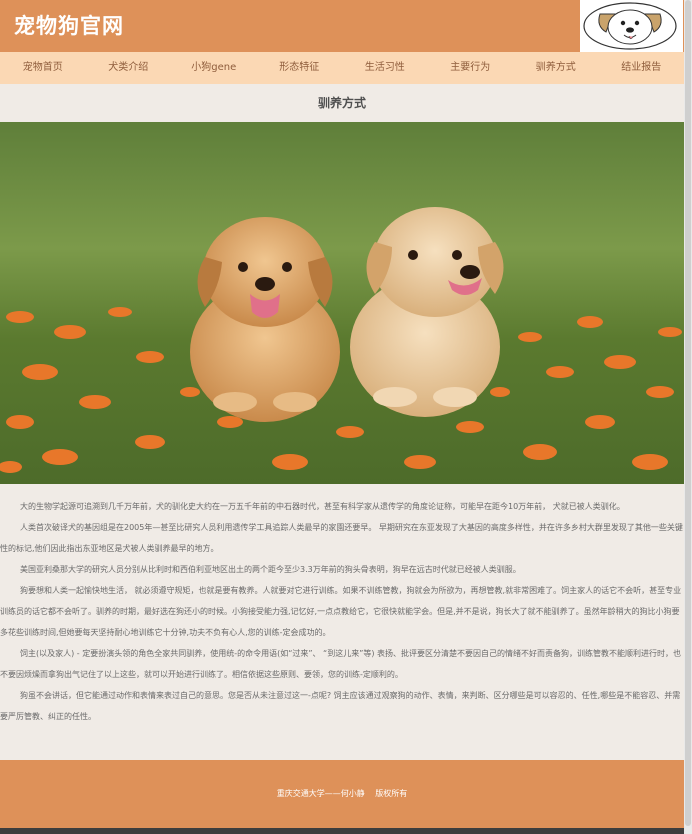 The image size is (692, 834). I want to click on nav-item-home: 宠物首页, so click(43, 68).